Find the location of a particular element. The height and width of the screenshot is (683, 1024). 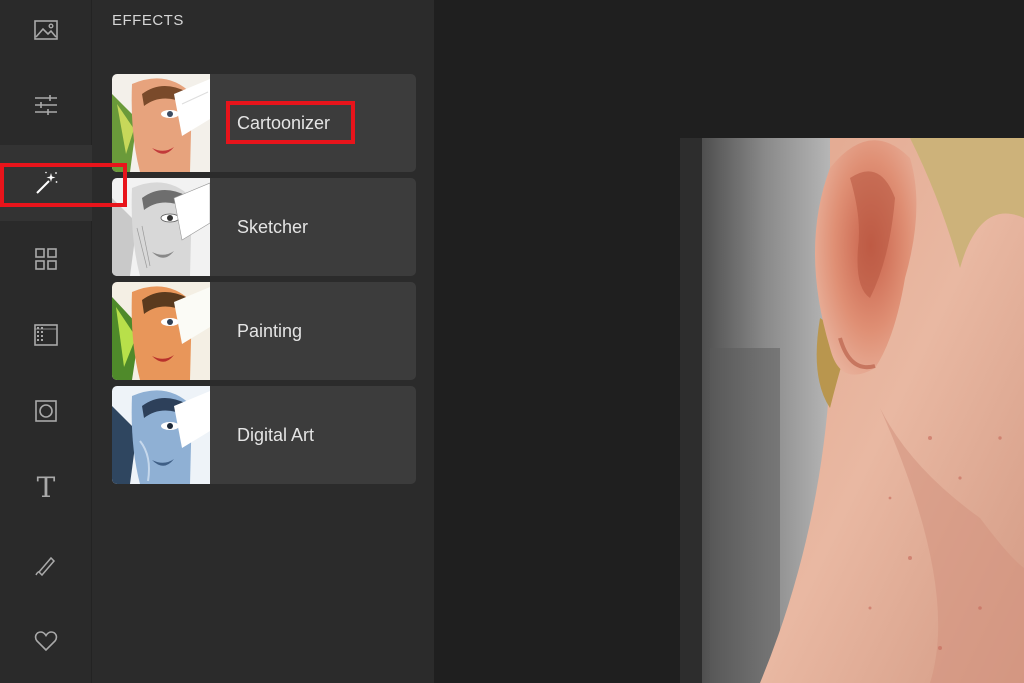

effect-label: Cartoonizer is located at coordinates (284, 123).